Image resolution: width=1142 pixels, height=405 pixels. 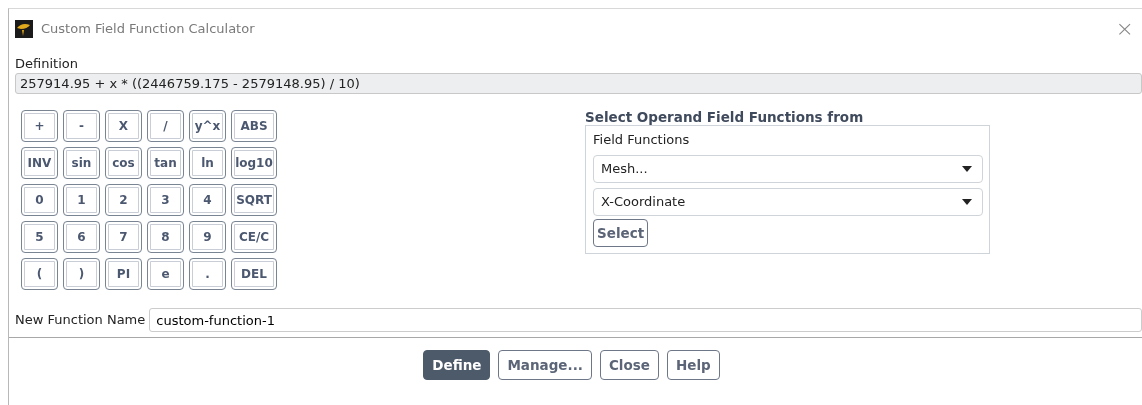 What do you see at coordinates (629, 365) in the screenshot?
I see `dialog-button: Close` at bounding box center [629, 365].